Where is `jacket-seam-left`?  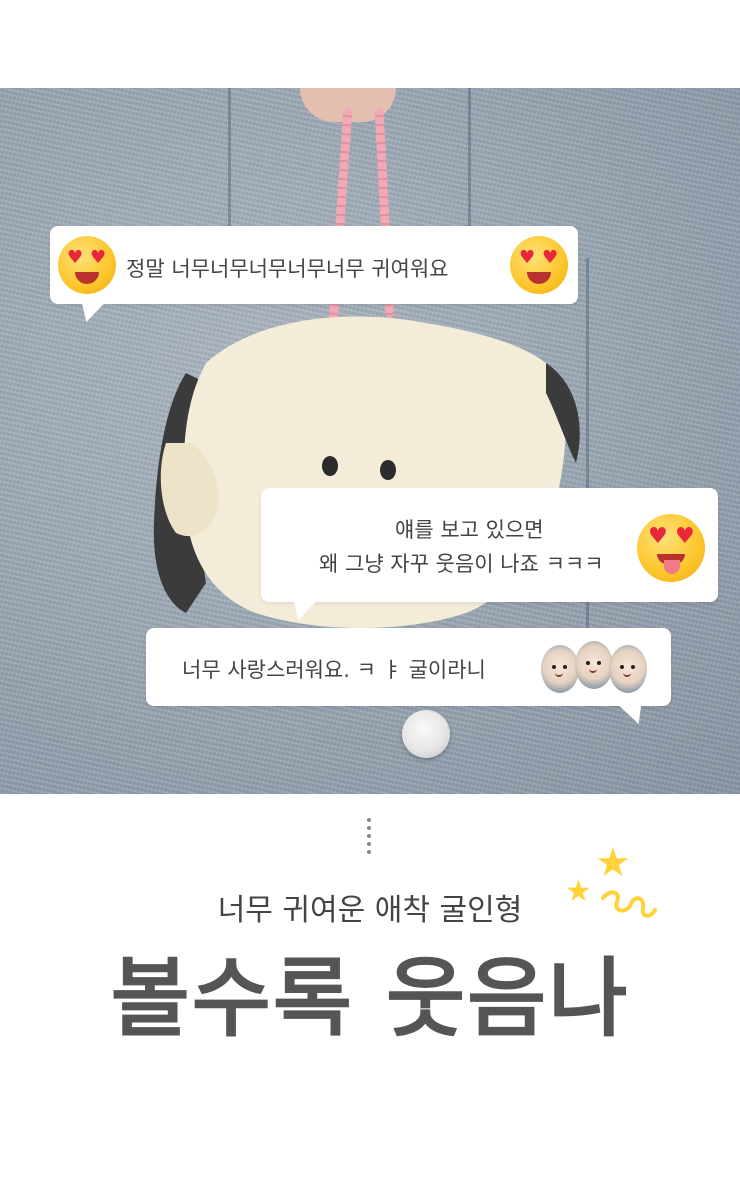 jacket-seam-left is located at coordinates (229, 158).